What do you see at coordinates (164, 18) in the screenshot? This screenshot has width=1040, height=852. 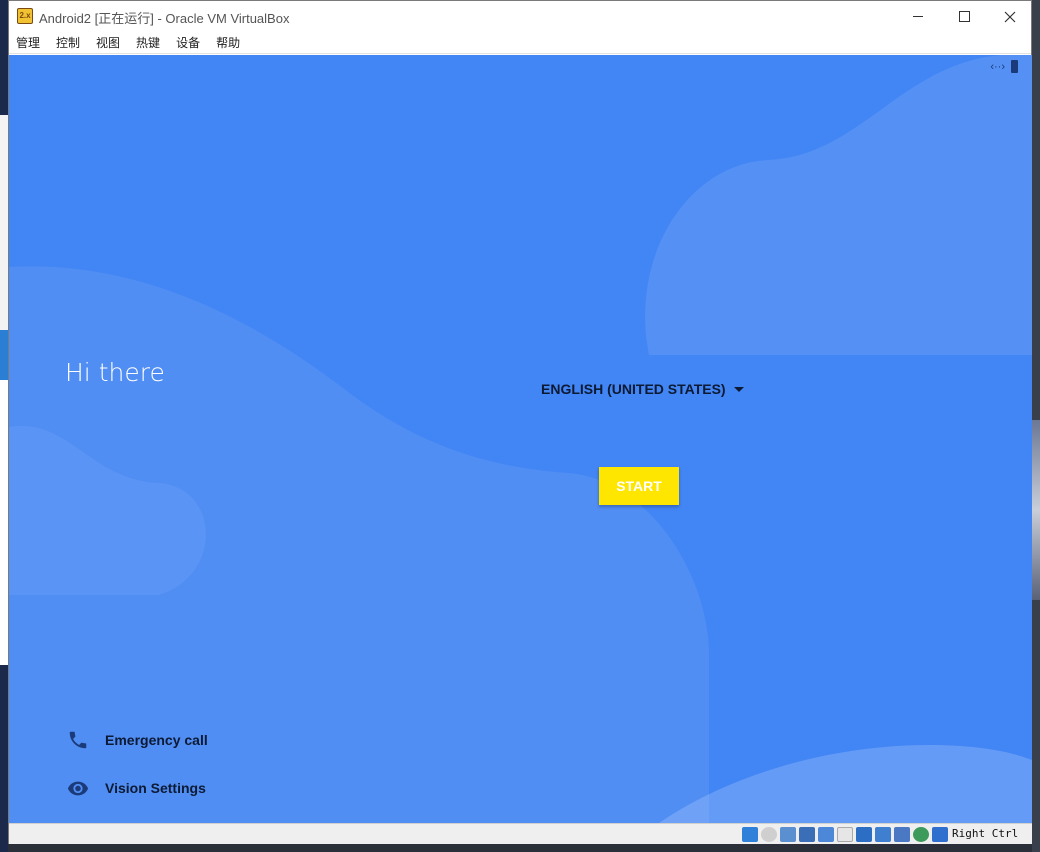 I see `window-title: Android2 [正在运行] - Oracle VM VirtualBox` at bounding box center [164, 18].